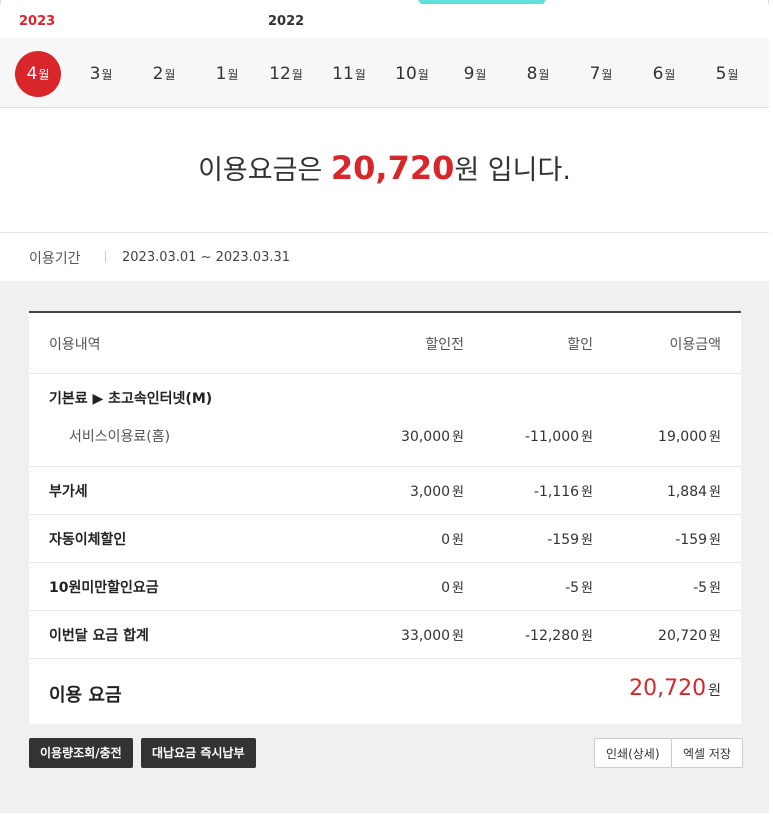  Describe the element at coordinates (392, 168) in the screenshot. I see `fee-amount: 20,720` at that location.